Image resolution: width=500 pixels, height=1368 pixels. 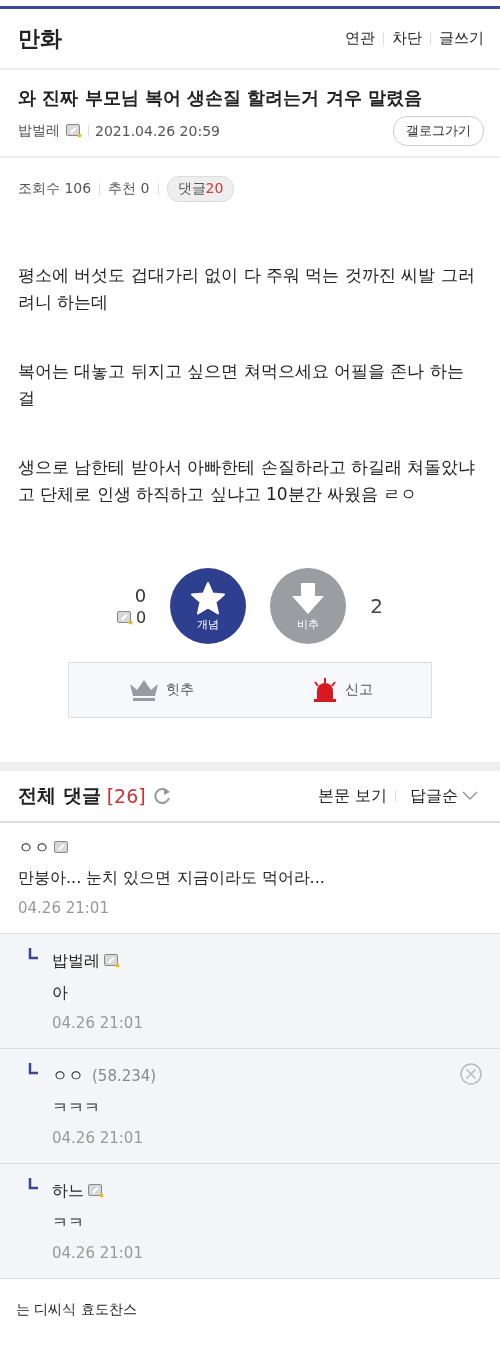 I want to click on comments-title: 전체 댓글, so click(x=59, y=795).